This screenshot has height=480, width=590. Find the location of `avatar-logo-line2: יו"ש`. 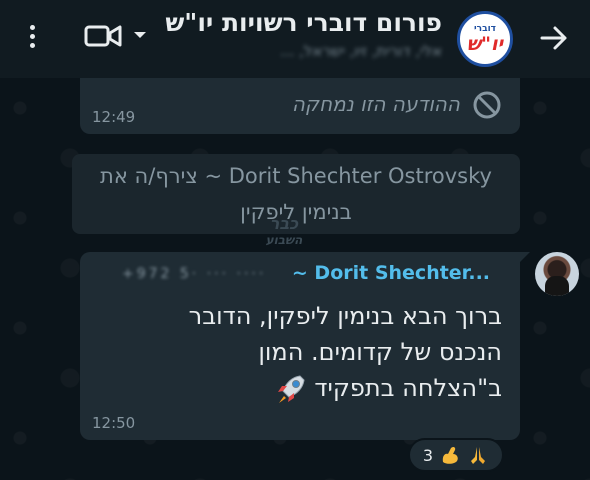

avatar-logo-line2: יו"ש is located at coordinates (485, 44).